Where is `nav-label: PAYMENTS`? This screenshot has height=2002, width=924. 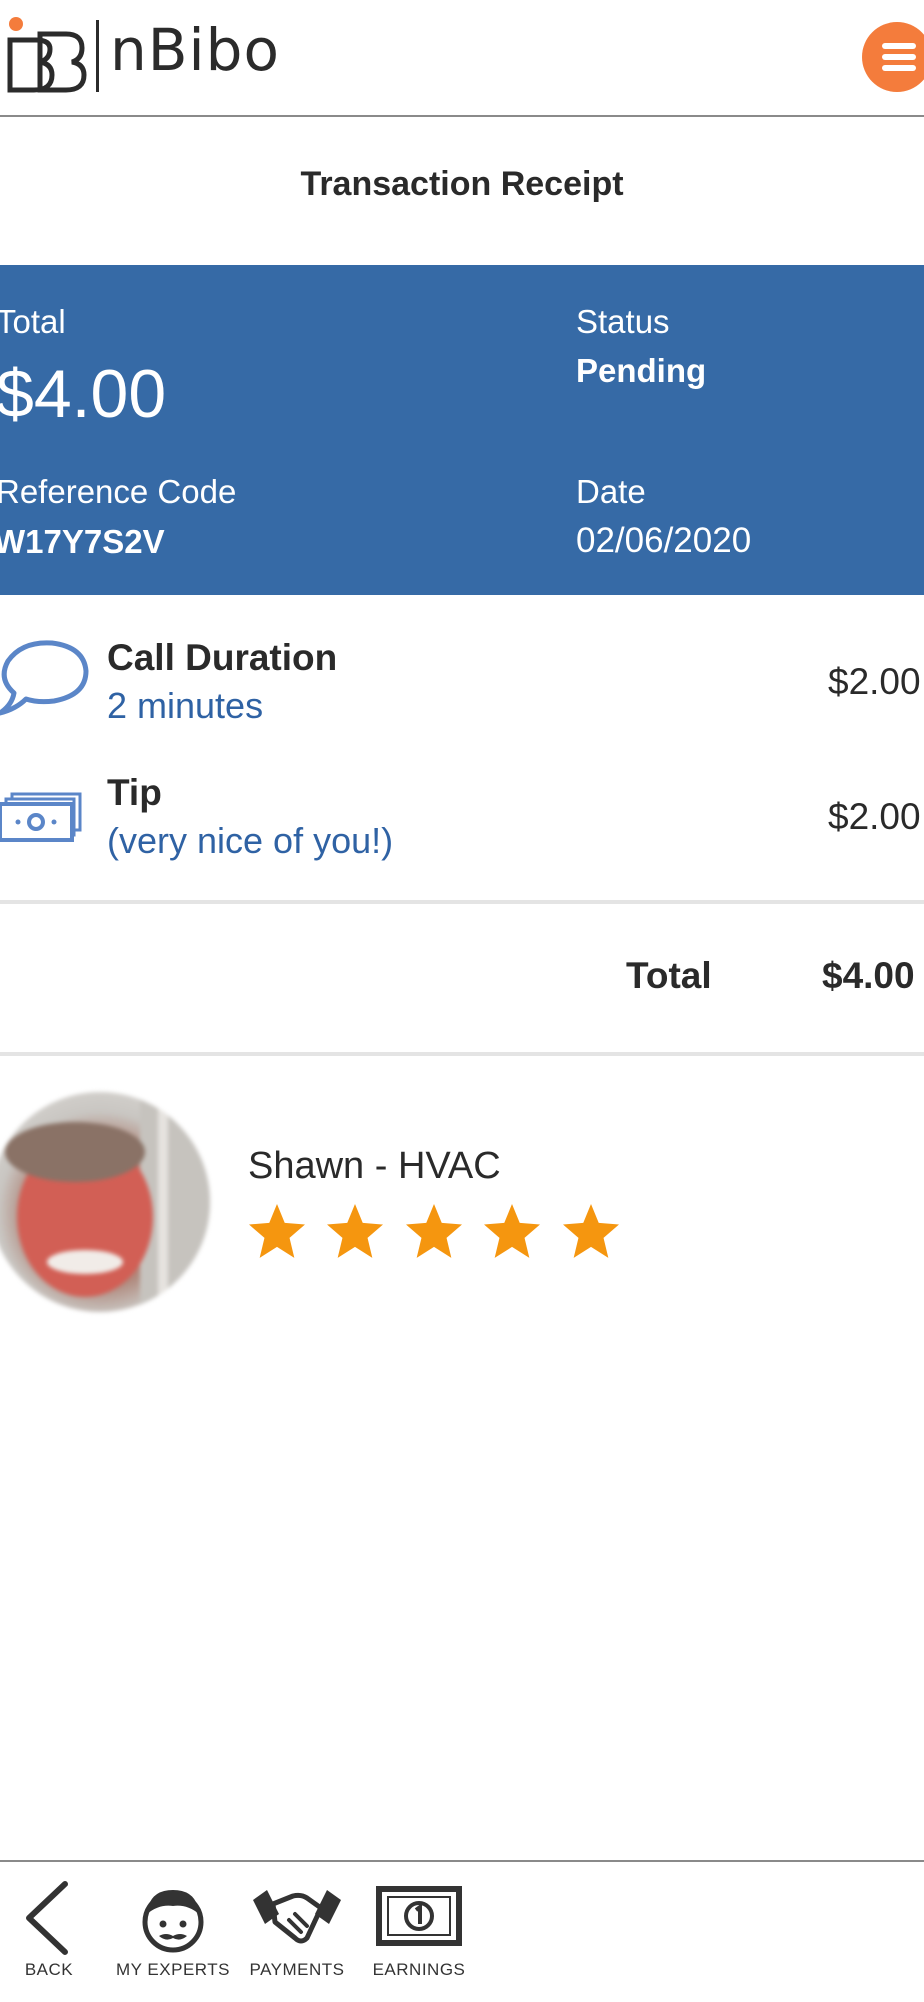 nav-label: PAYMENTS is located at coordinates (297, 1969).